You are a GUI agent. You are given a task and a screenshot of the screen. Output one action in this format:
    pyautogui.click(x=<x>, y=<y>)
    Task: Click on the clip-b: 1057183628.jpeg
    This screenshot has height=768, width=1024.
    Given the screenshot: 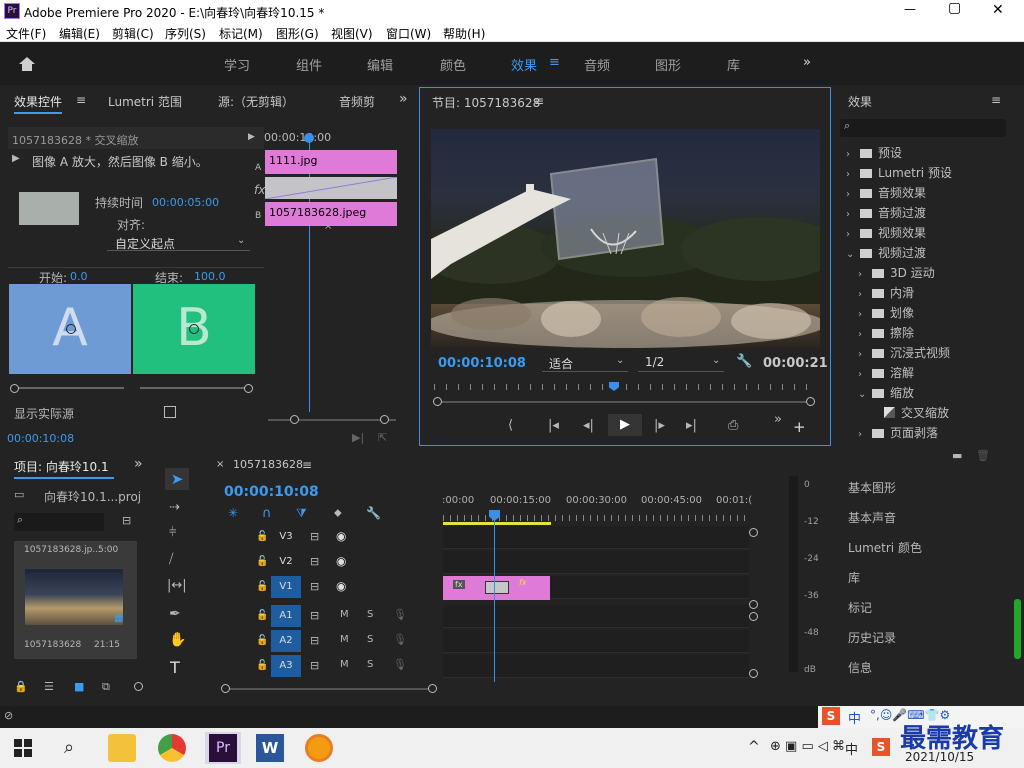 What is the action you would take?
    pyautogui.click(x=331, y=214)
    